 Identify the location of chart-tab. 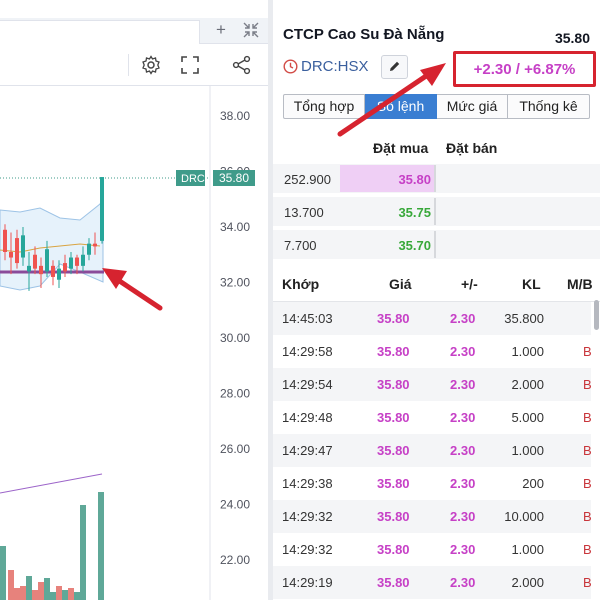
(100, 32).